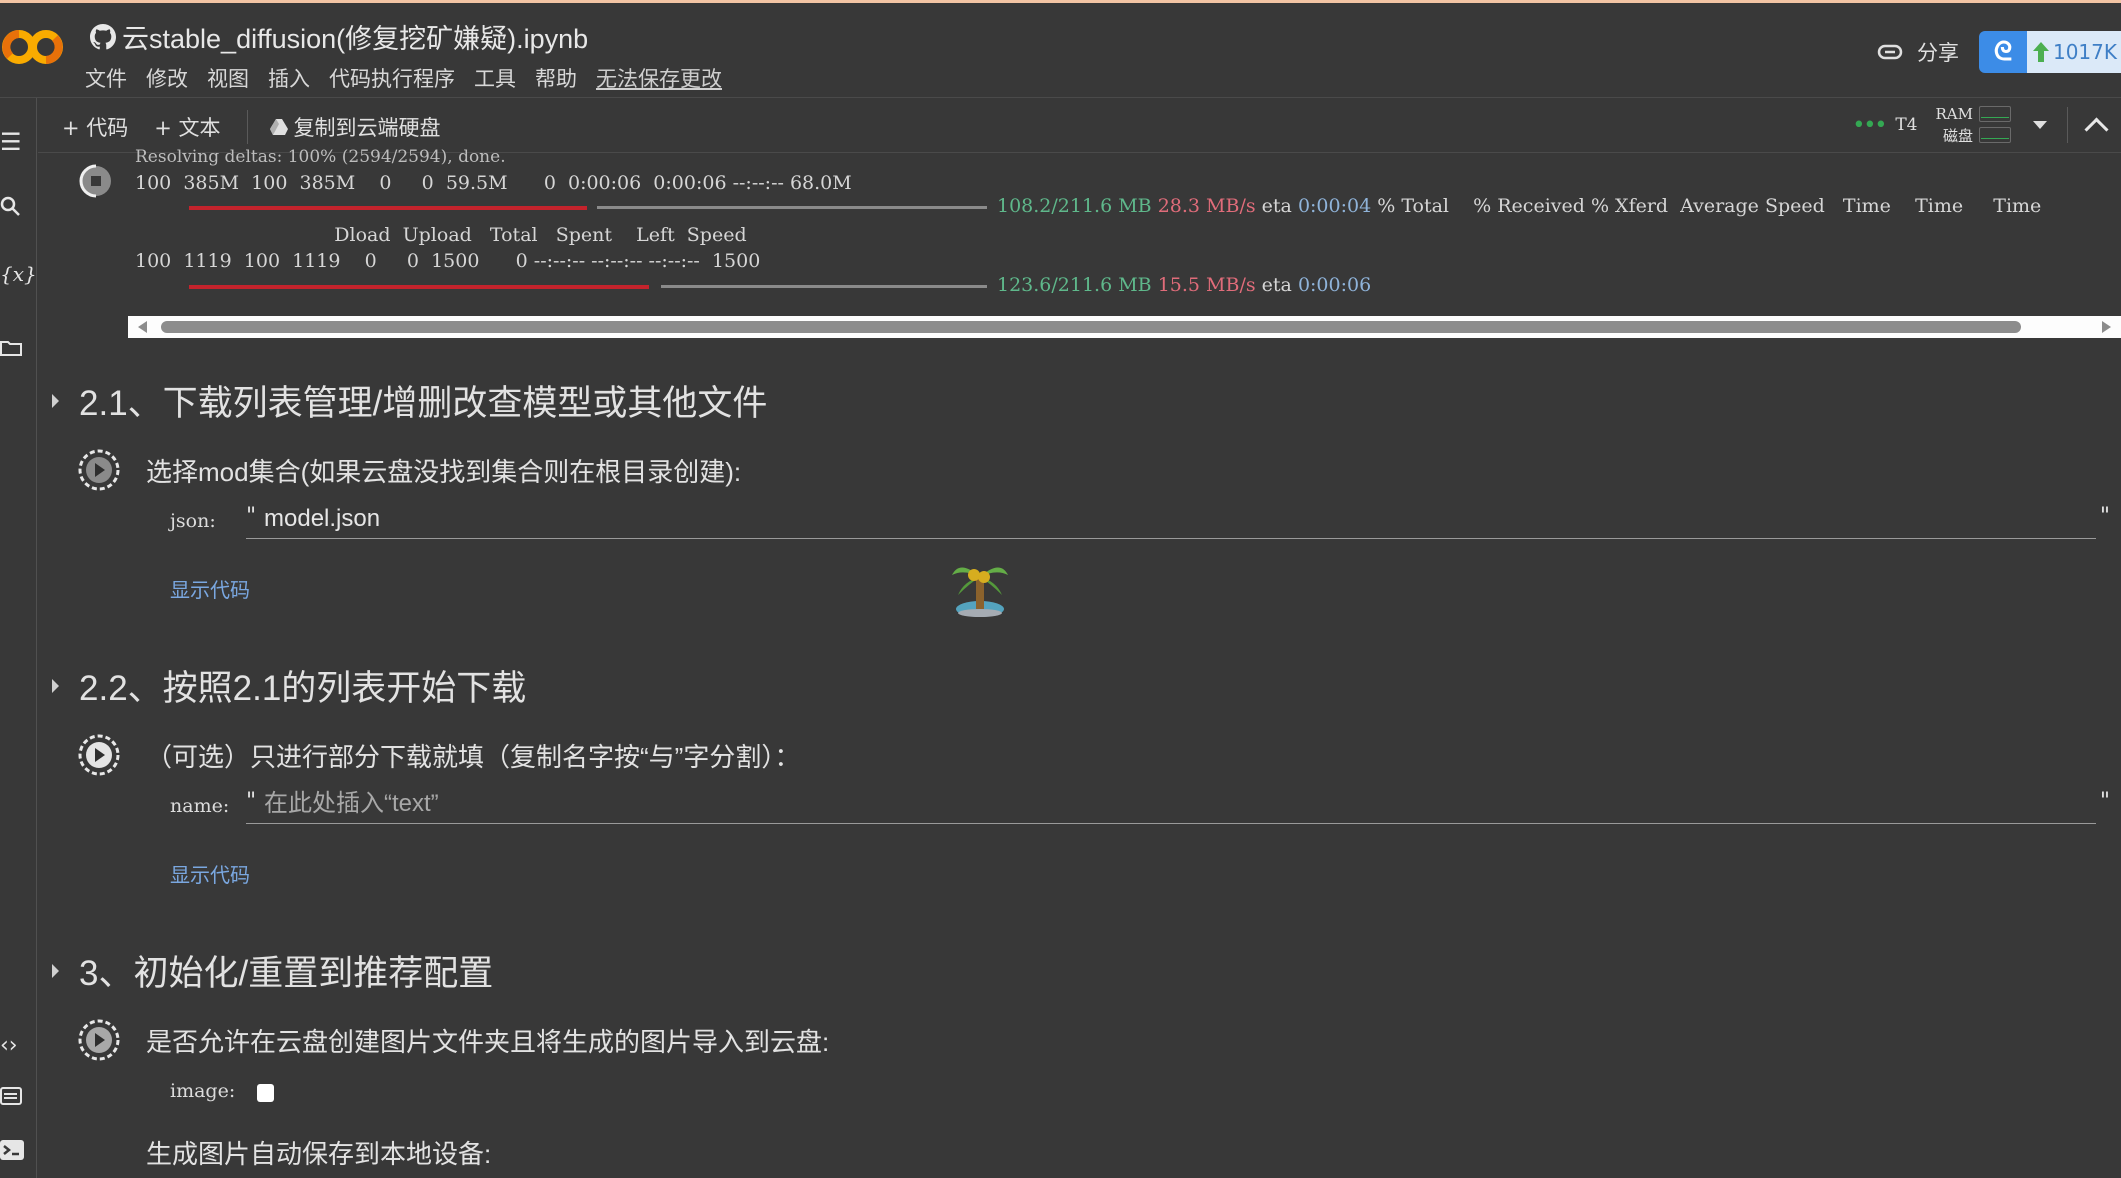 The width and height of the screenshot is (2121, 1178). What do you see at coordinates (1906, 125) in the screenshot?
I see `runtime-type: T4` at bounding box center [1906, 125].